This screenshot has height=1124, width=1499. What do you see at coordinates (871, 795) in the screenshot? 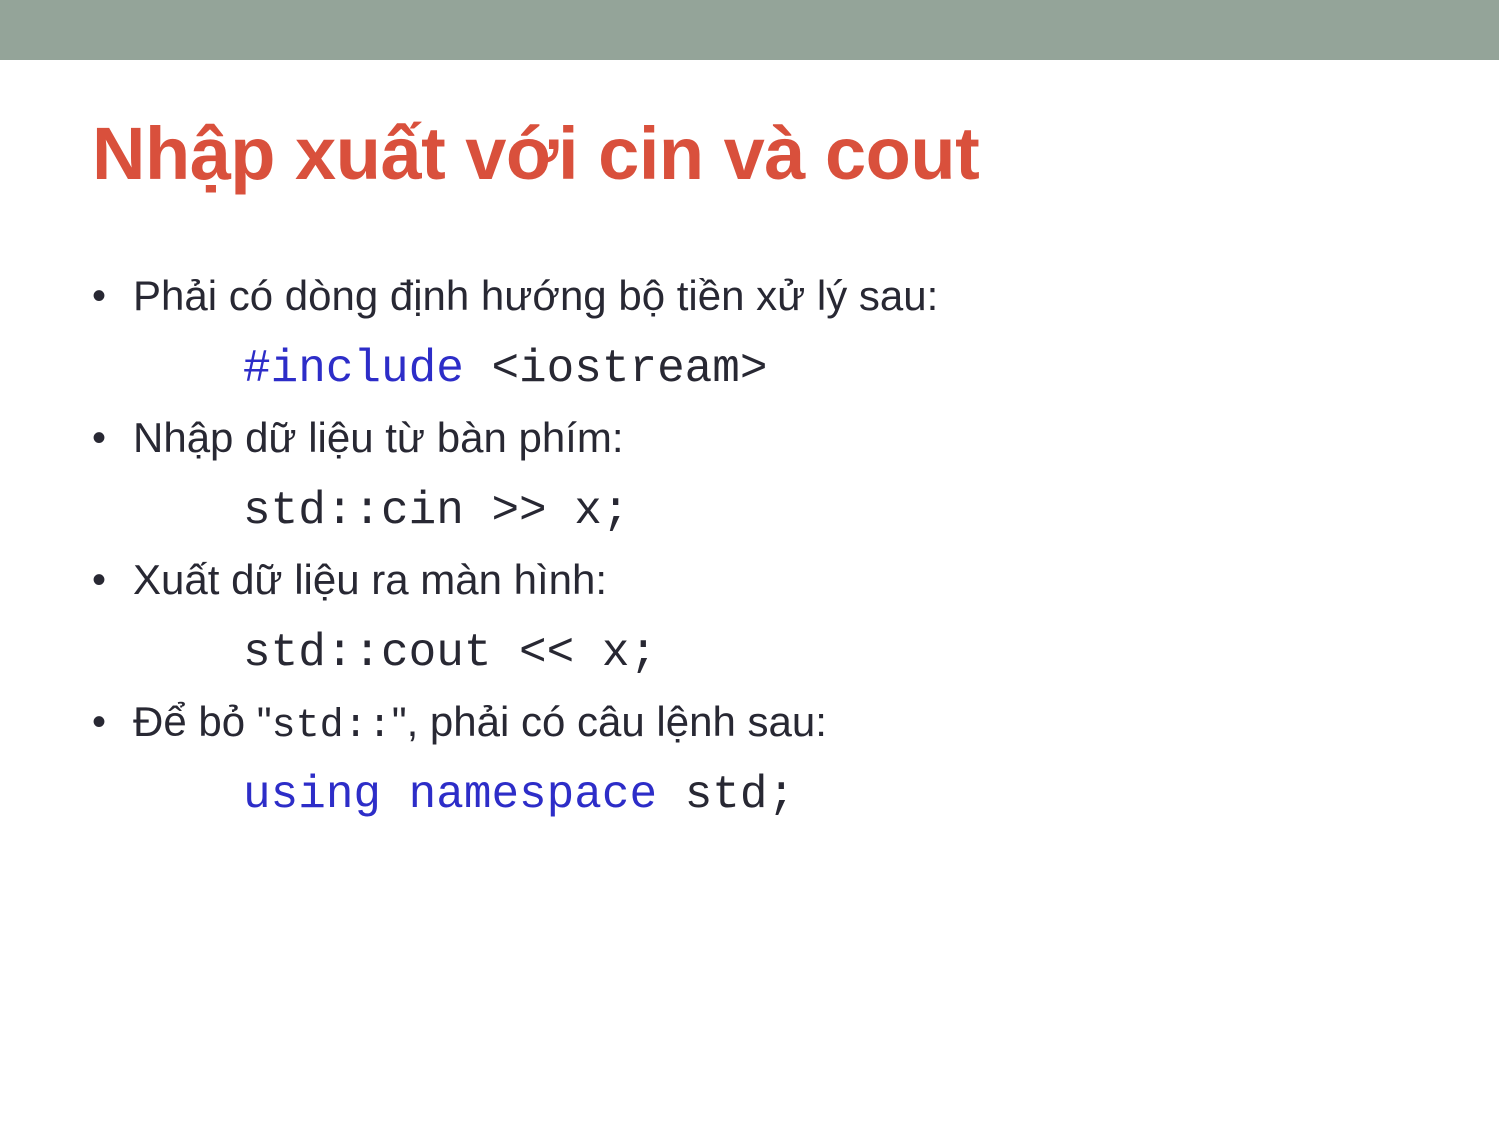
I see `code-line: using namespace std;` at bounding box center [871, 795].